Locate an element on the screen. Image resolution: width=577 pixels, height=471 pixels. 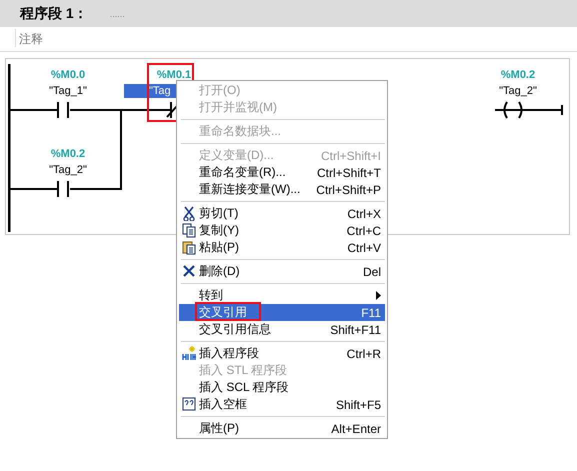
empty-box-icon is located at coordinates (189, 404).